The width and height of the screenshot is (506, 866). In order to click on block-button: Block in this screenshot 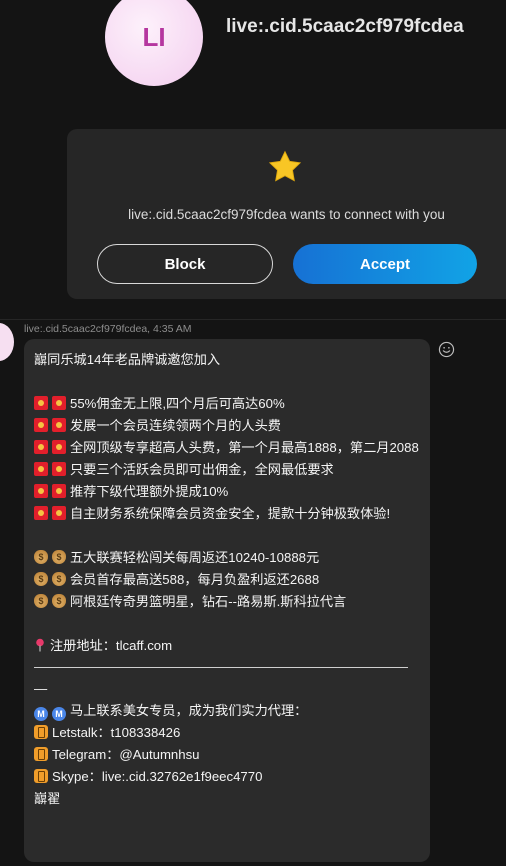, I will do `click(185, 264)`.